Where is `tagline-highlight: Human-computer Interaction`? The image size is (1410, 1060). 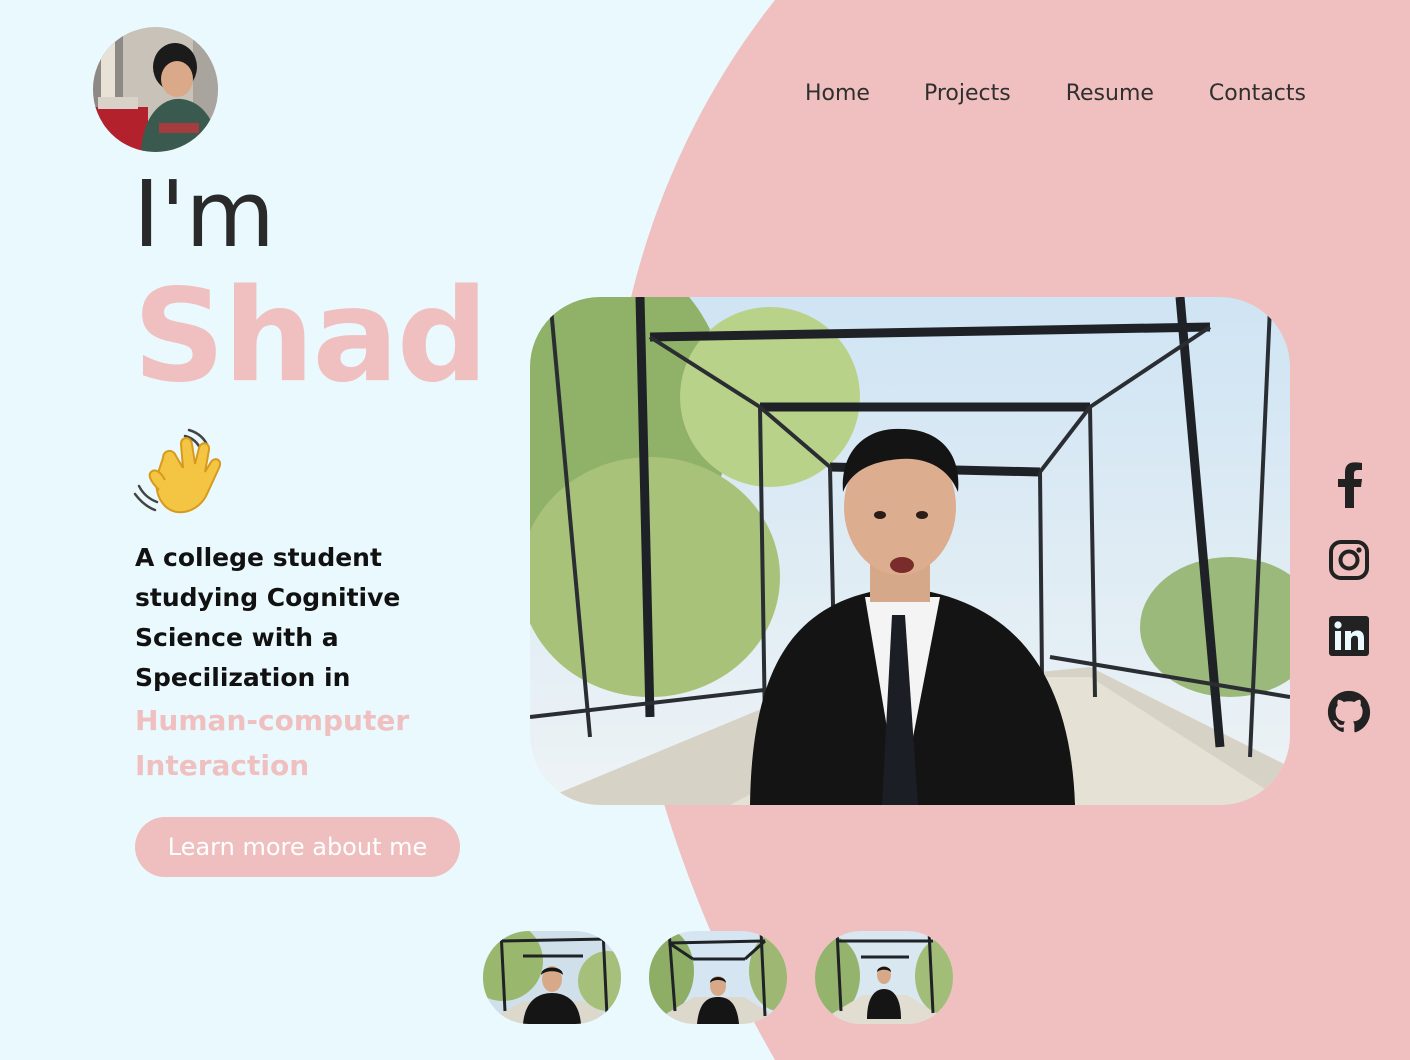
tagline-highlight: Human-computer Interaction is located at coordinates (272, 743).